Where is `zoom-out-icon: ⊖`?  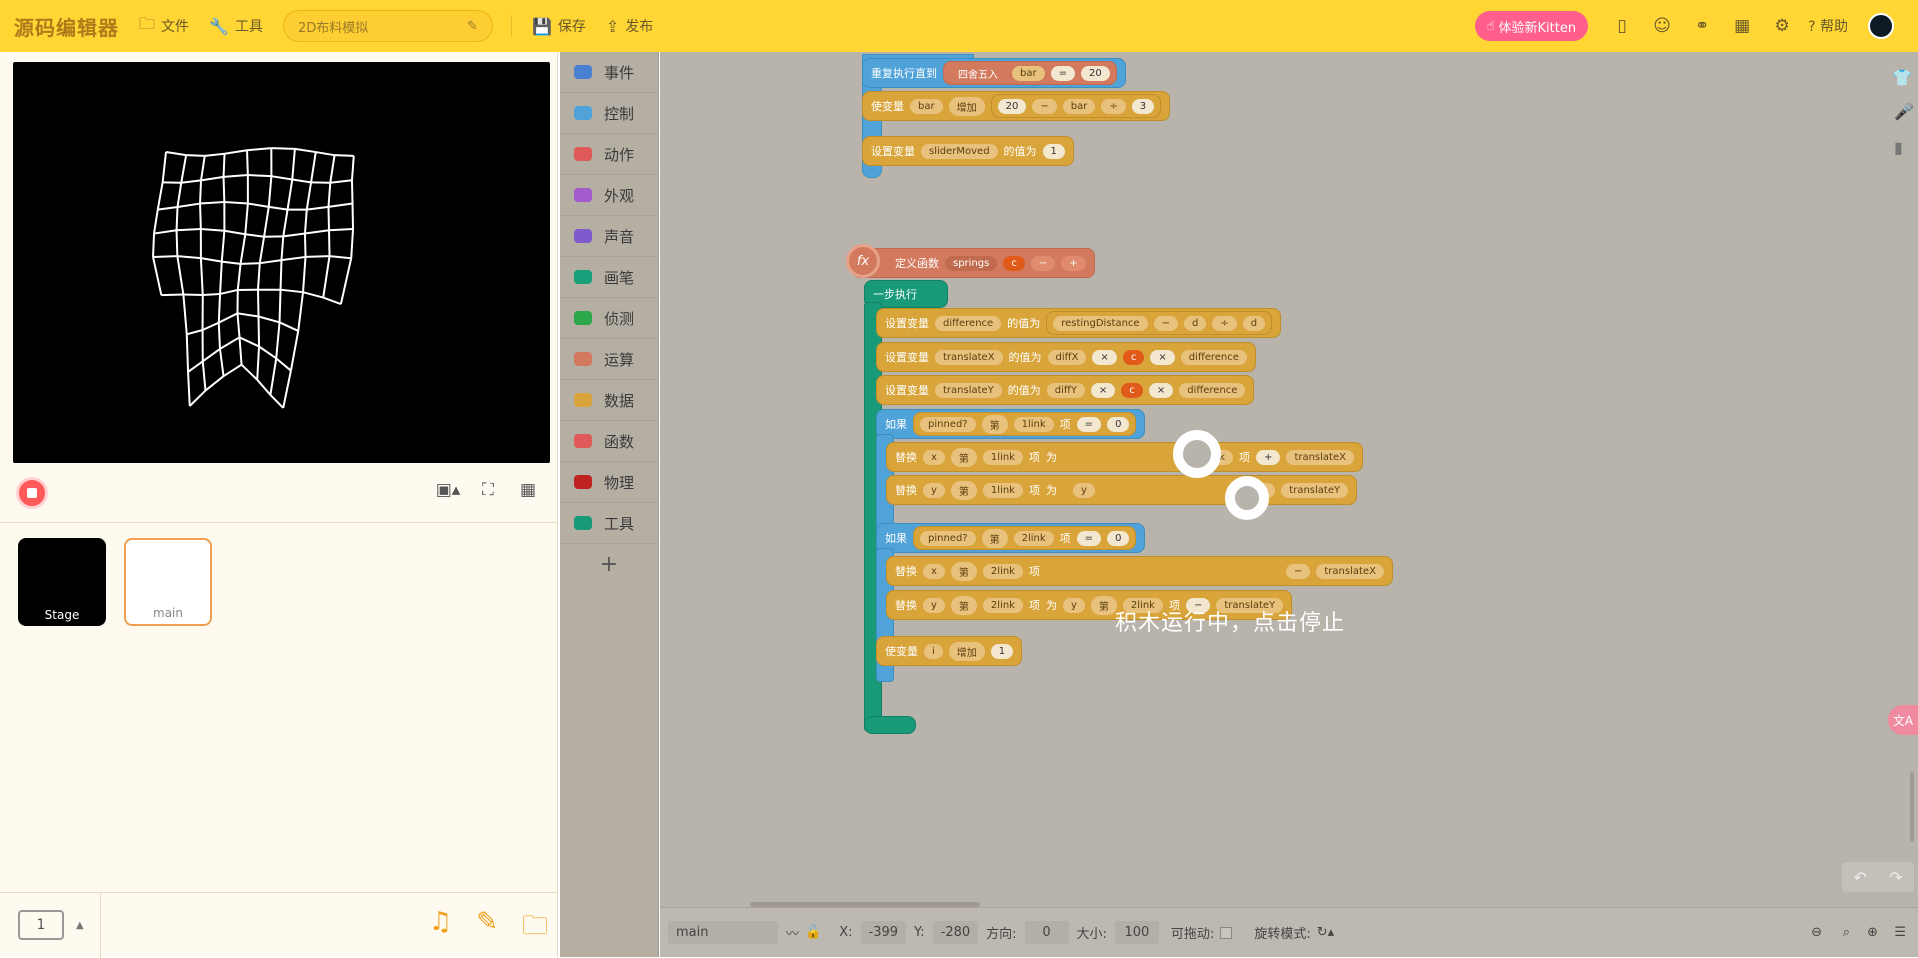 zoom-out-icon: ⊖ is located at coordinates (1816, 932).